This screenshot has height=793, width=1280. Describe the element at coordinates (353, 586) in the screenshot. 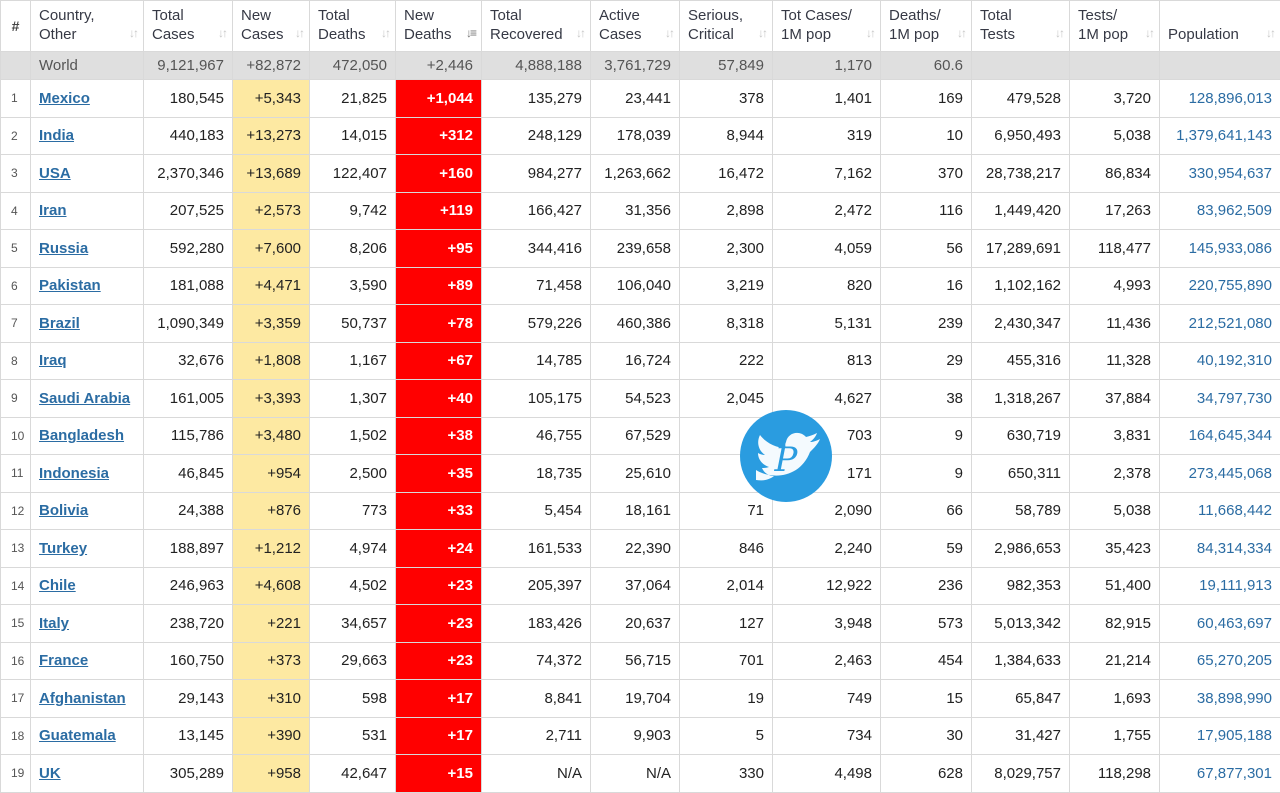

I see `total-deaths-cell: 4,502` at that location.